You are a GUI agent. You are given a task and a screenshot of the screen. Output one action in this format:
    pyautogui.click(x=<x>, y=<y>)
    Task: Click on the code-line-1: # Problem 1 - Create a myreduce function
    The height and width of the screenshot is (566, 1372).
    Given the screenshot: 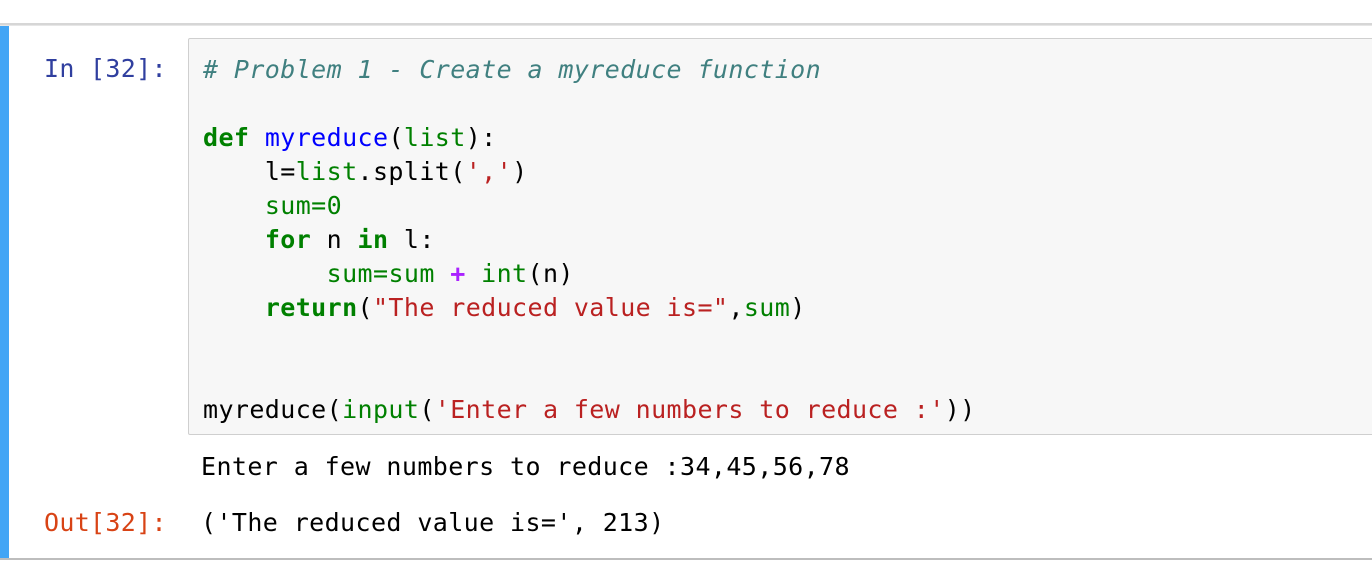 What is the action you would take?
    pyautogui.click(x=589, y=70)
    